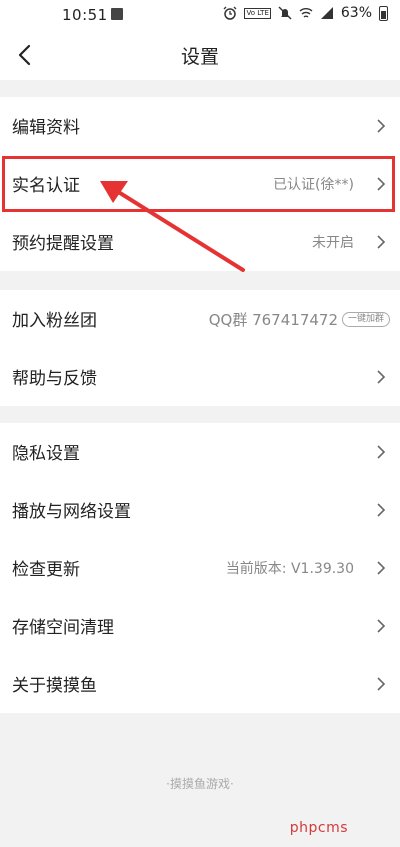  I want to click on image-notification-icon, so click(117, 14).